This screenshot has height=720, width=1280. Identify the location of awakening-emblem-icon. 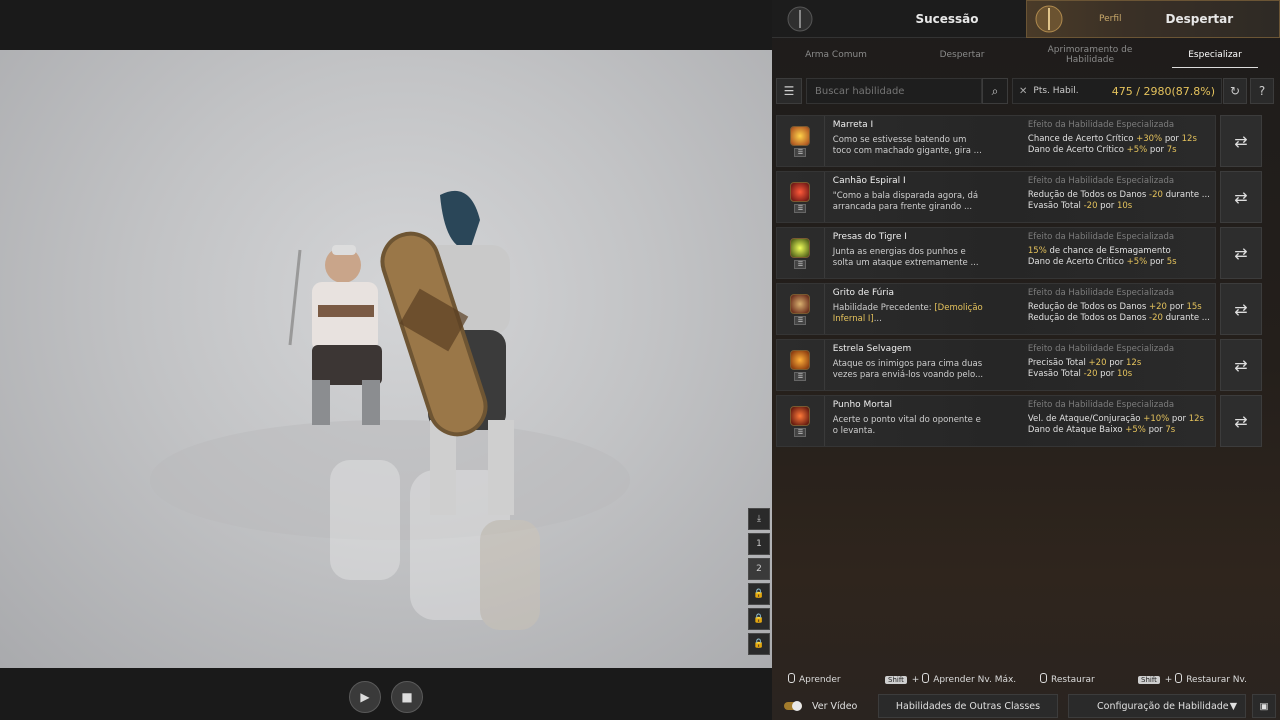
(1049, 19).